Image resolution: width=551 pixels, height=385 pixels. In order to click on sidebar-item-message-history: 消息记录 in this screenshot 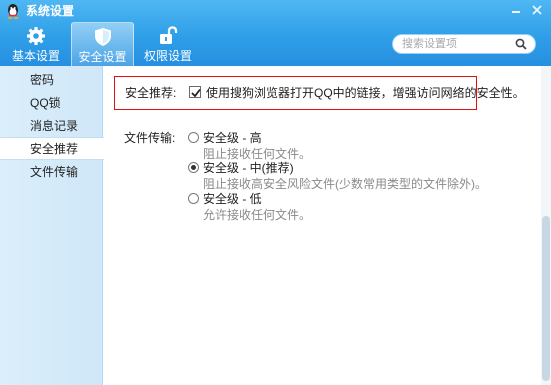, I will do `click(51, 126)`.